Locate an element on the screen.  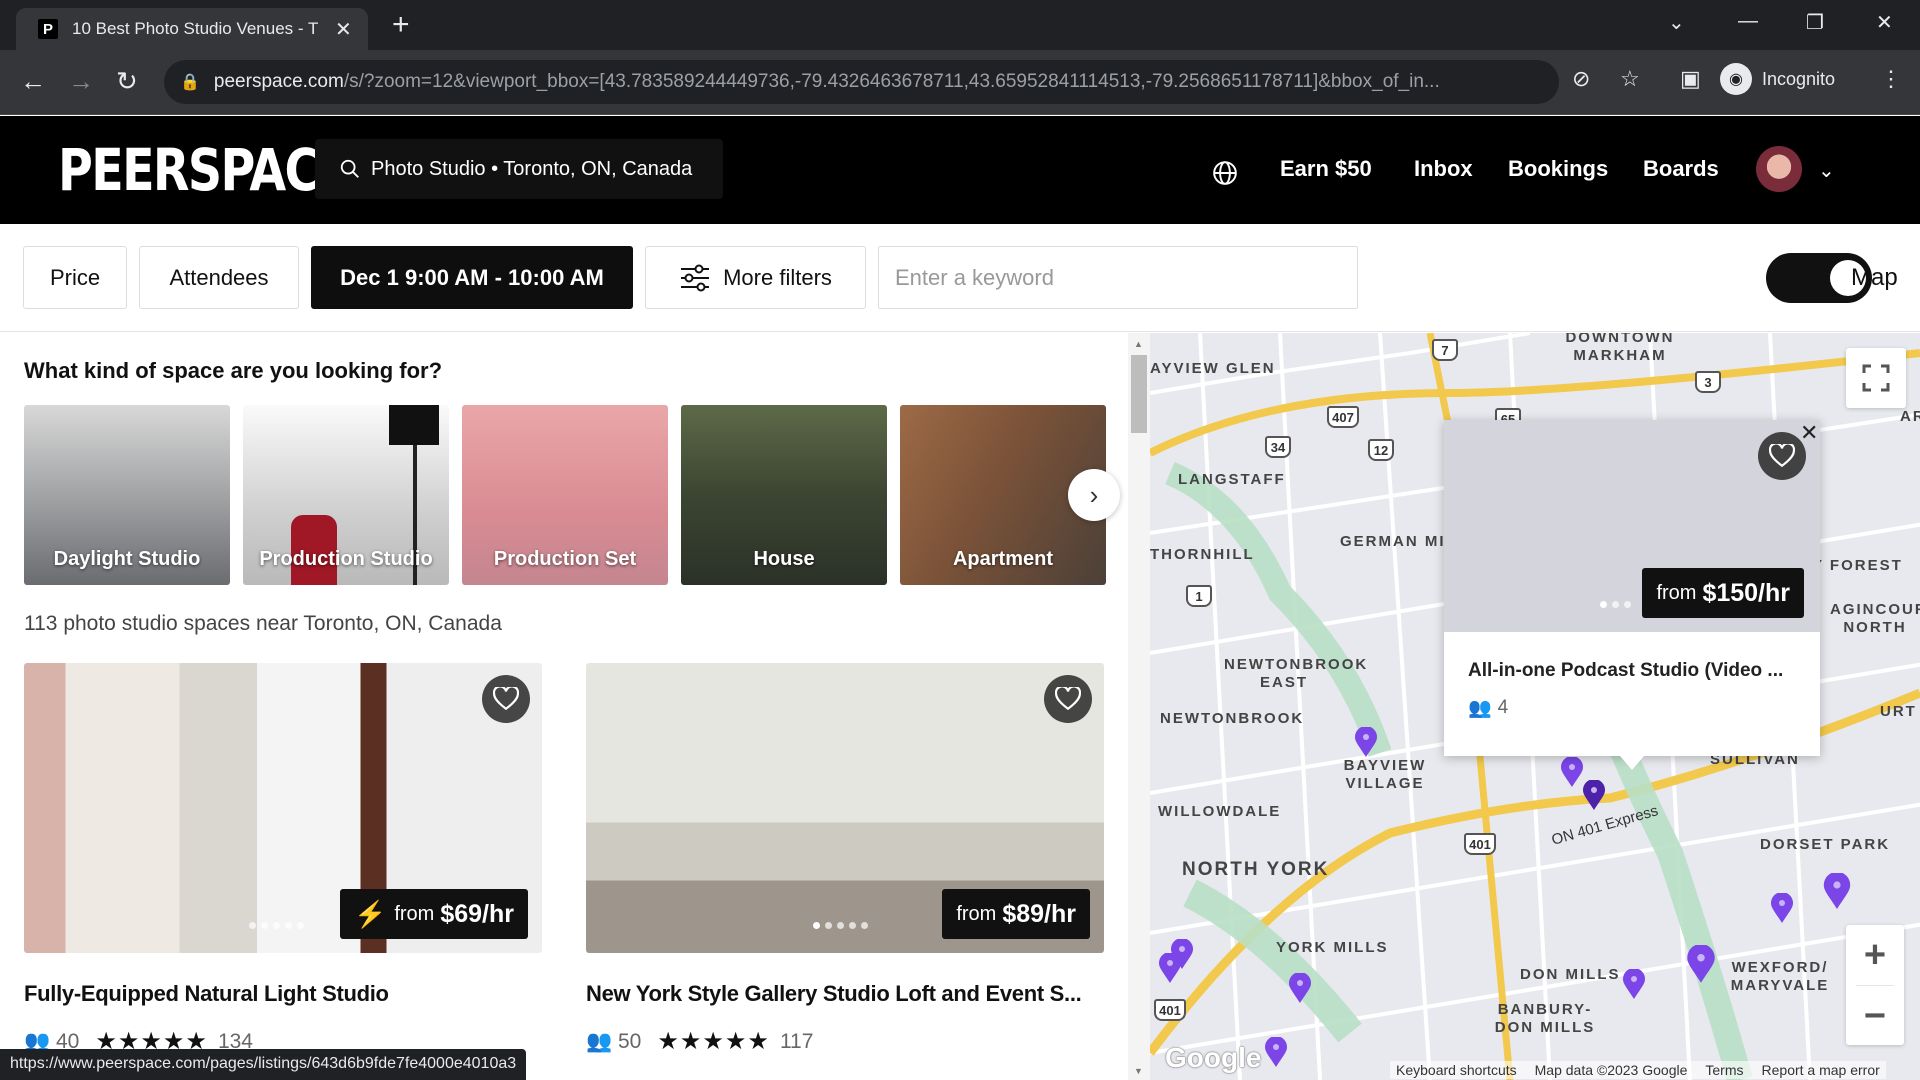
map-label: WILLOWDALE is located at coordinates (1220, 811).